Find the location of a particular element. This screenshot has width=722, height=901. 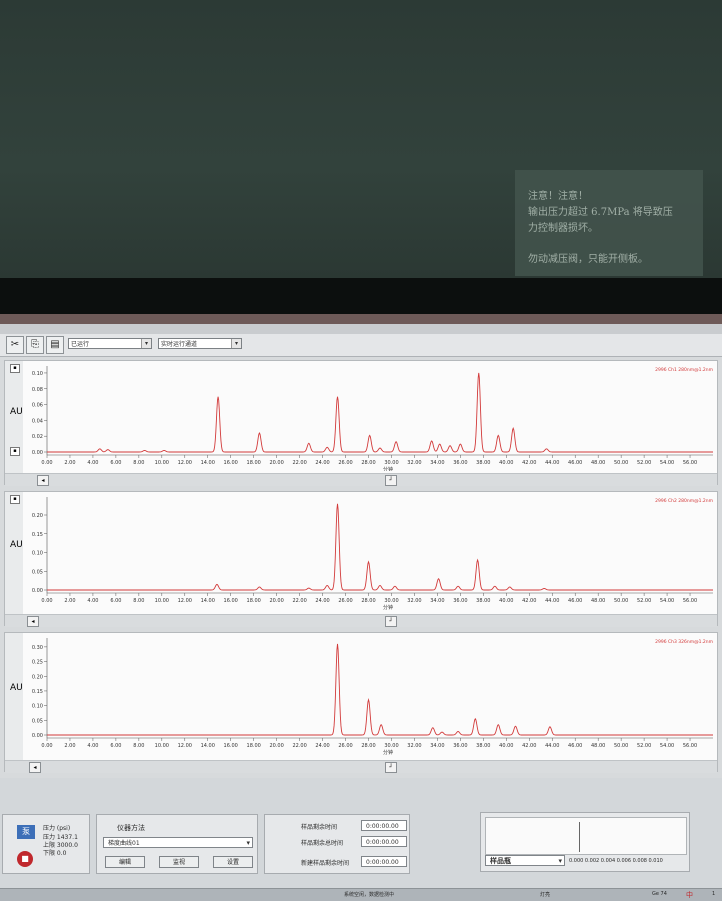

panel-2-scrollbar: ◂ ┘ is located at coordinates (361, 620).